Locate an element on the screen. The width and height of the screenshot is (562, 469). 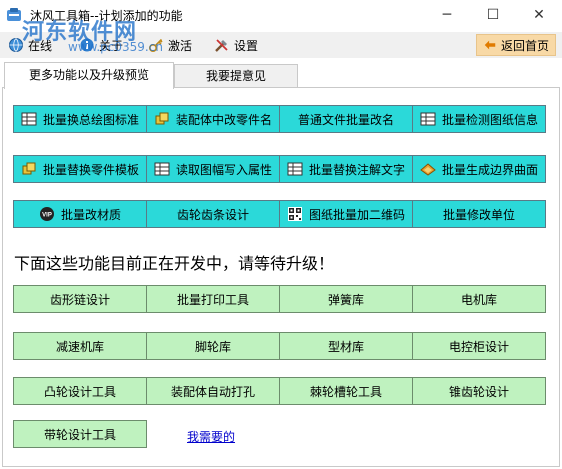
button-label: 批量生成边界曲面 is located at coordinates (489, 169).